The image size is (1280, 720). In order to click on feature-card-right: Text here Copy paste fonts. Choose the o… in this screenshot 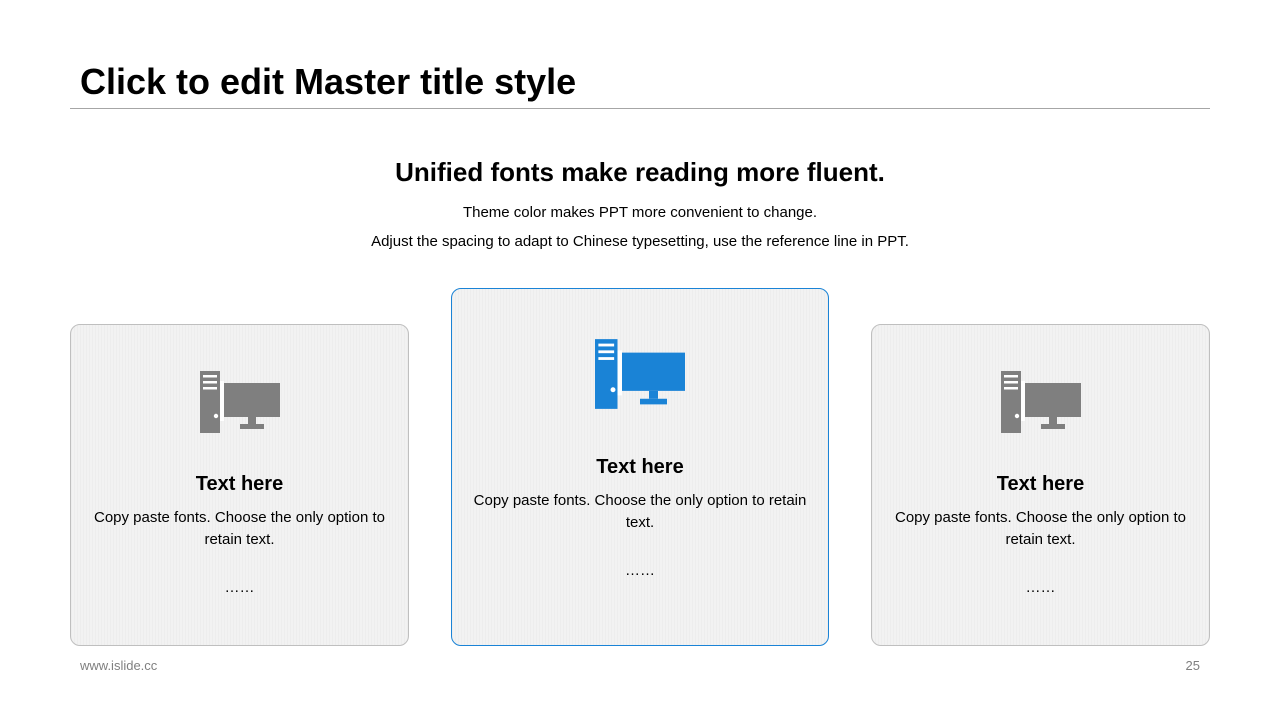, I will do `click(1040, 485)`.